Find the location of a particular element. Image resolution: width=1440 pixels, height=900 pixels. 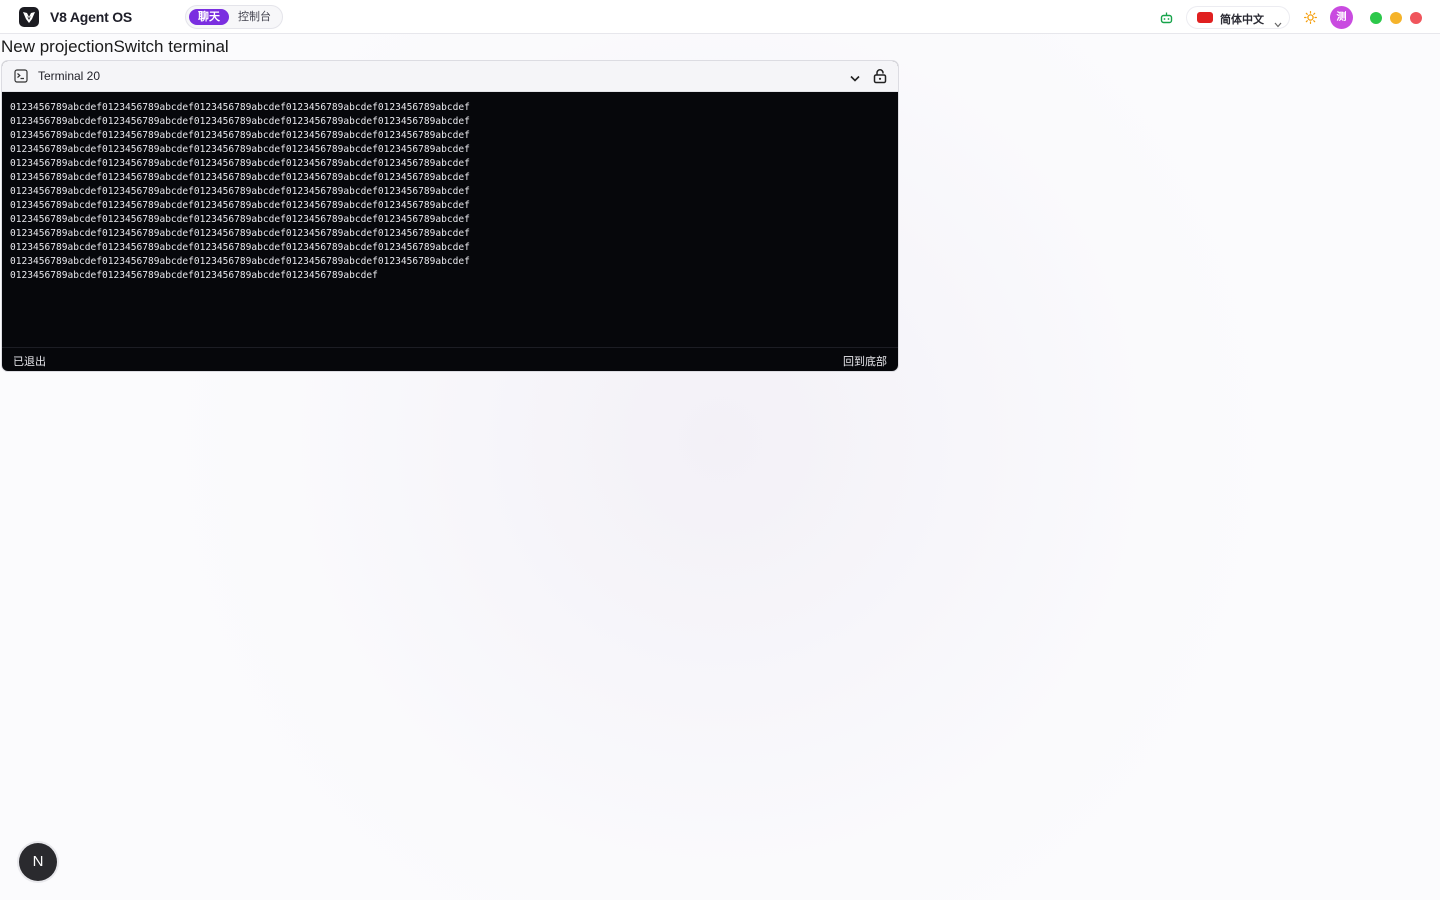

language-select: 简体中文 is located at coordinates (1238, 17).